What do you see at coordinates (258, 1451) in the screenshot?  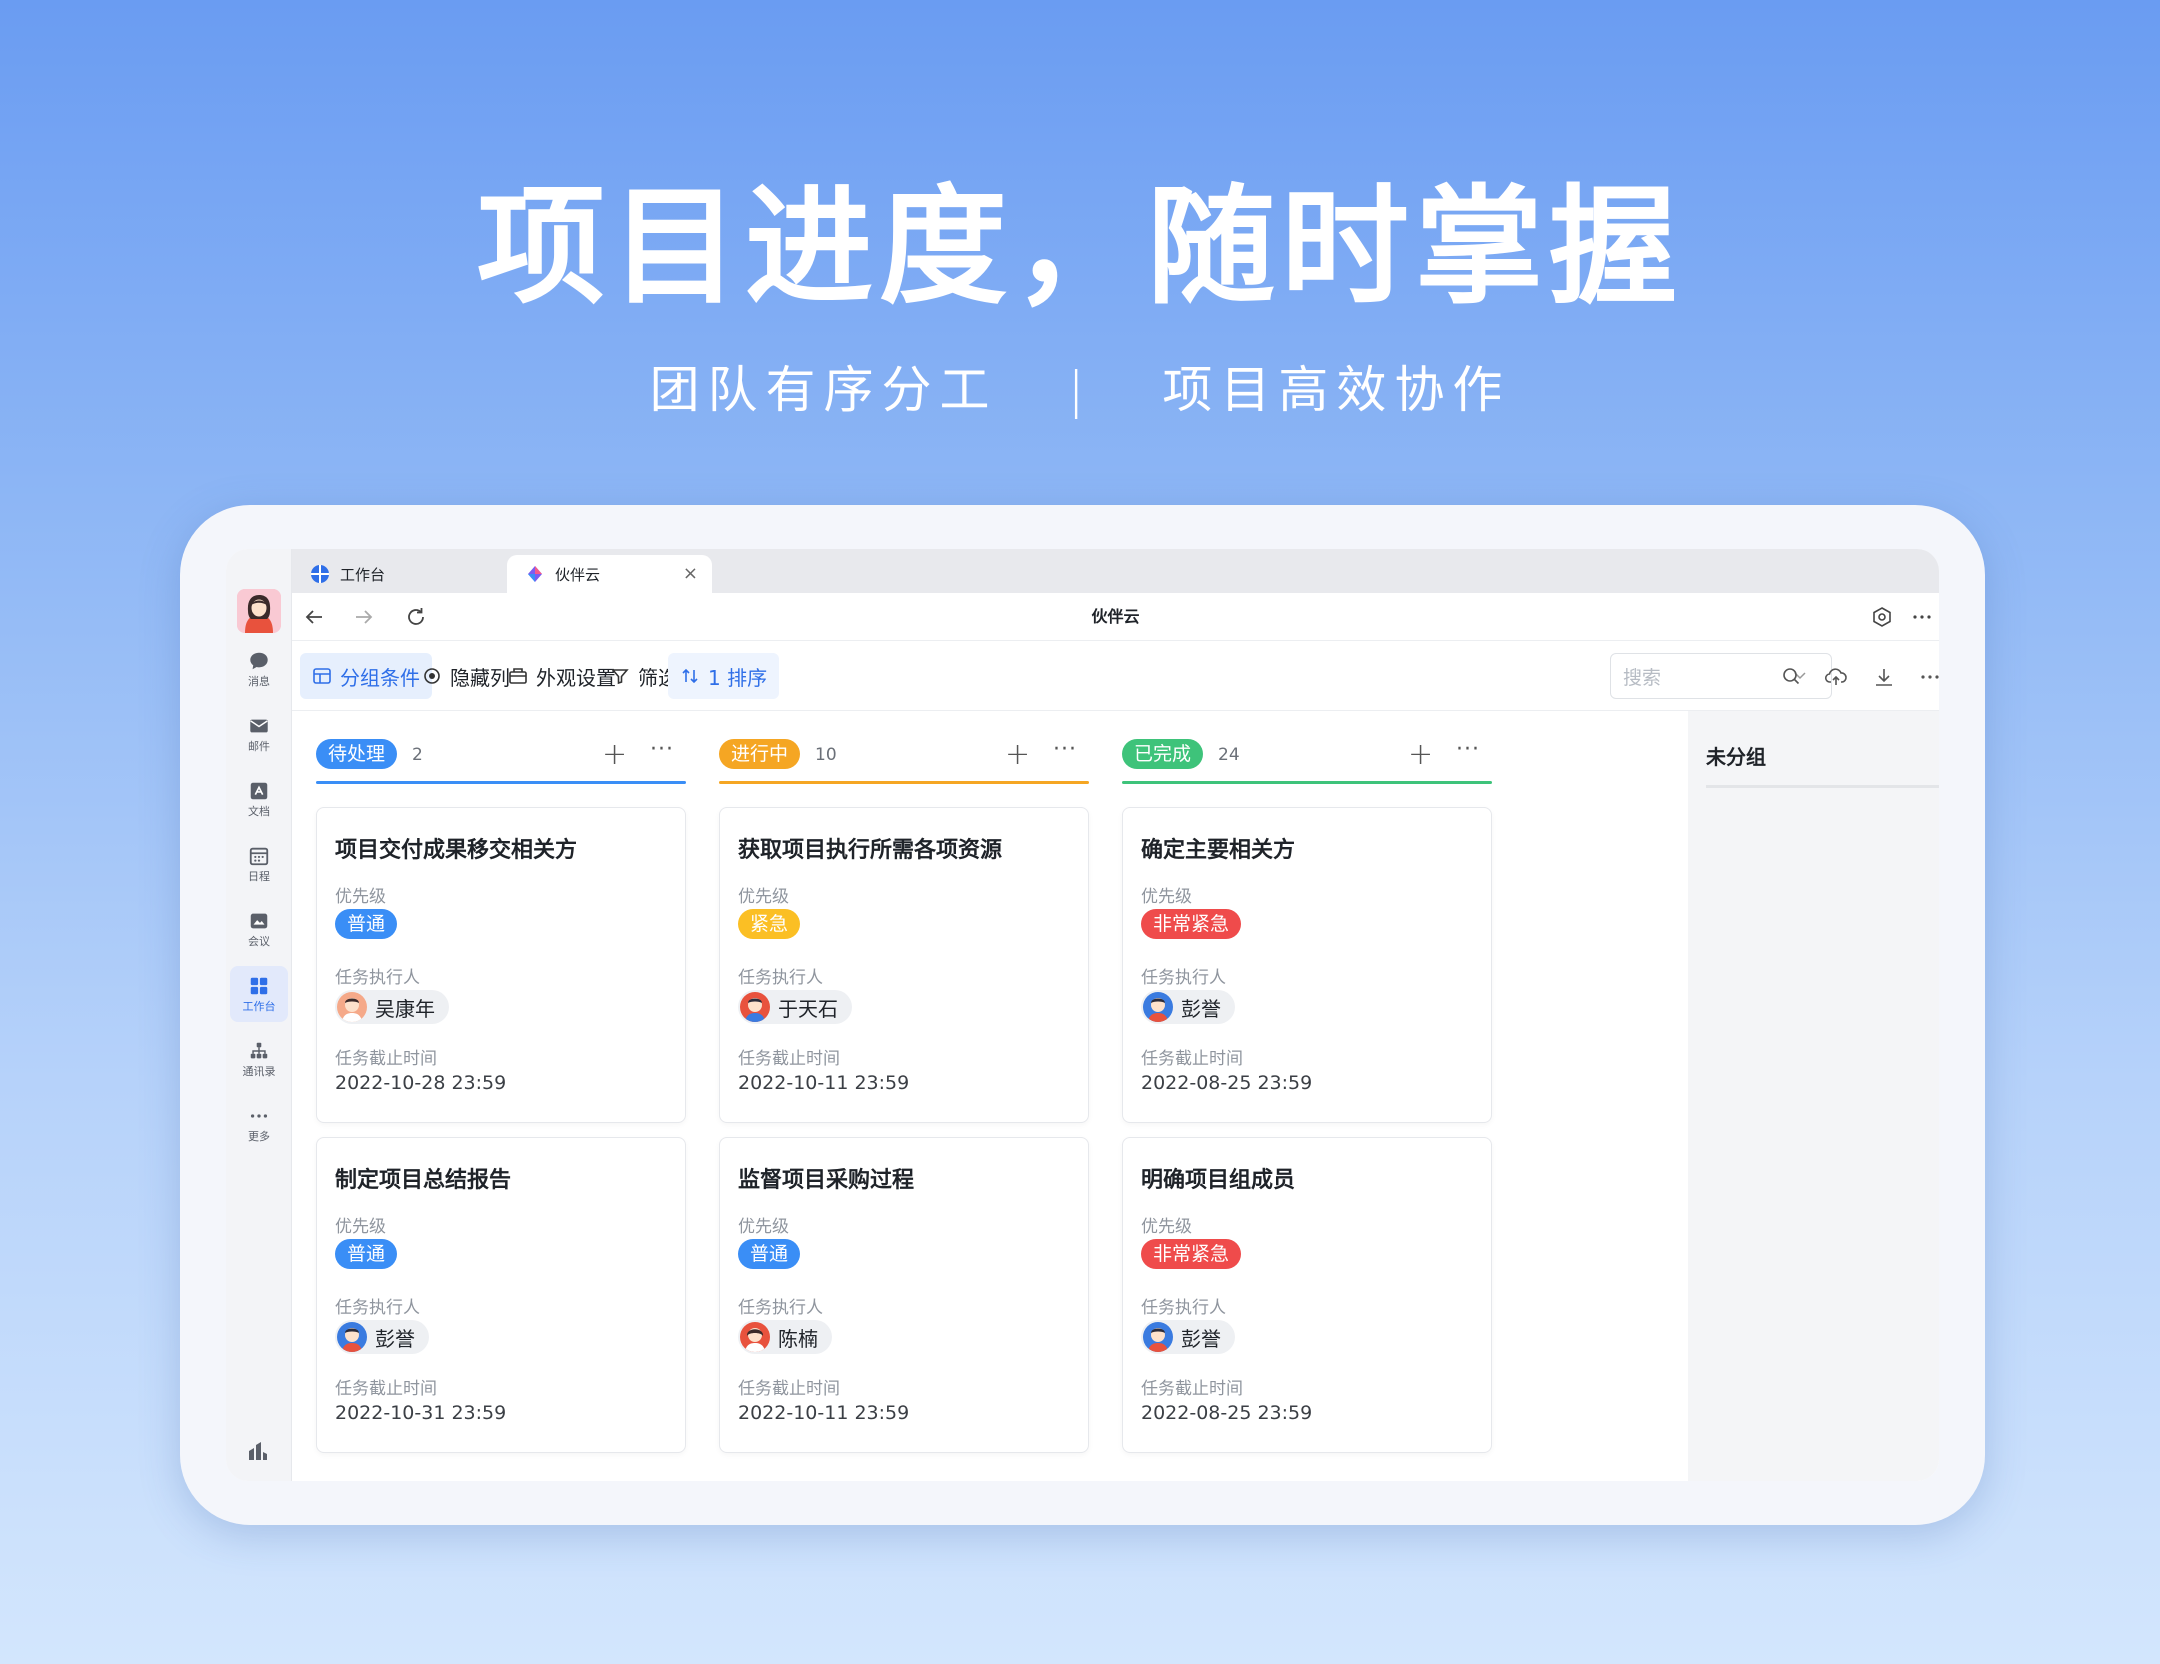 I see `product-logo-icon` at bounding box center [258, 1451].